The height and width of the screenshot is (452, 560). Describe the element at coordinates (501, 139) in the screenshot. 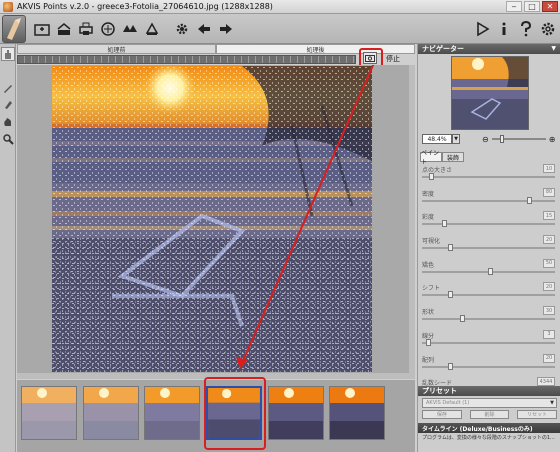

I see `zoom-slider-thumb` at that location.